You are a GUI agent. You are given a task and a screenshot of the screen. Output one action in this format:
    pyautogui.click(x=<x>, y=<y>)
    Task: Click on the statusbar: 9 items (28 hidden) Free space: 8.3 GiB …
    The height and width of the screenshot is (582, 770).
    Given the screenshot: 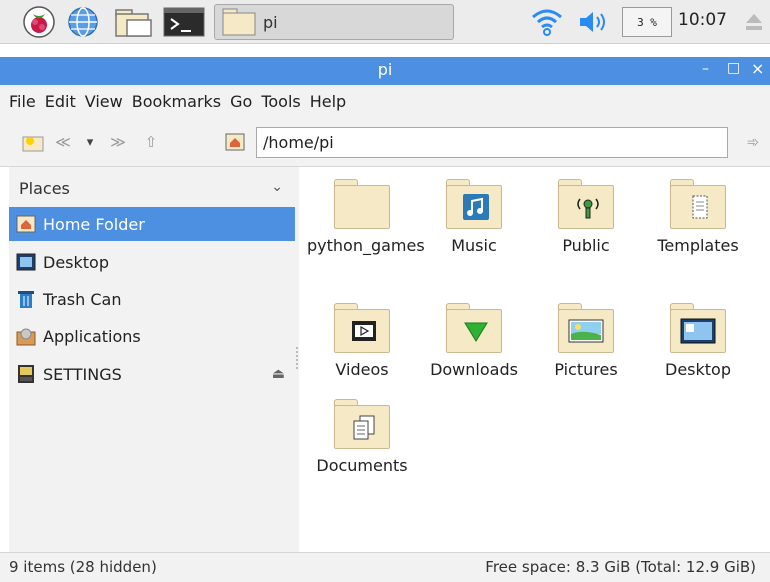 What is the action you would take?
    pyautogui.click(x=385, y=567)
    